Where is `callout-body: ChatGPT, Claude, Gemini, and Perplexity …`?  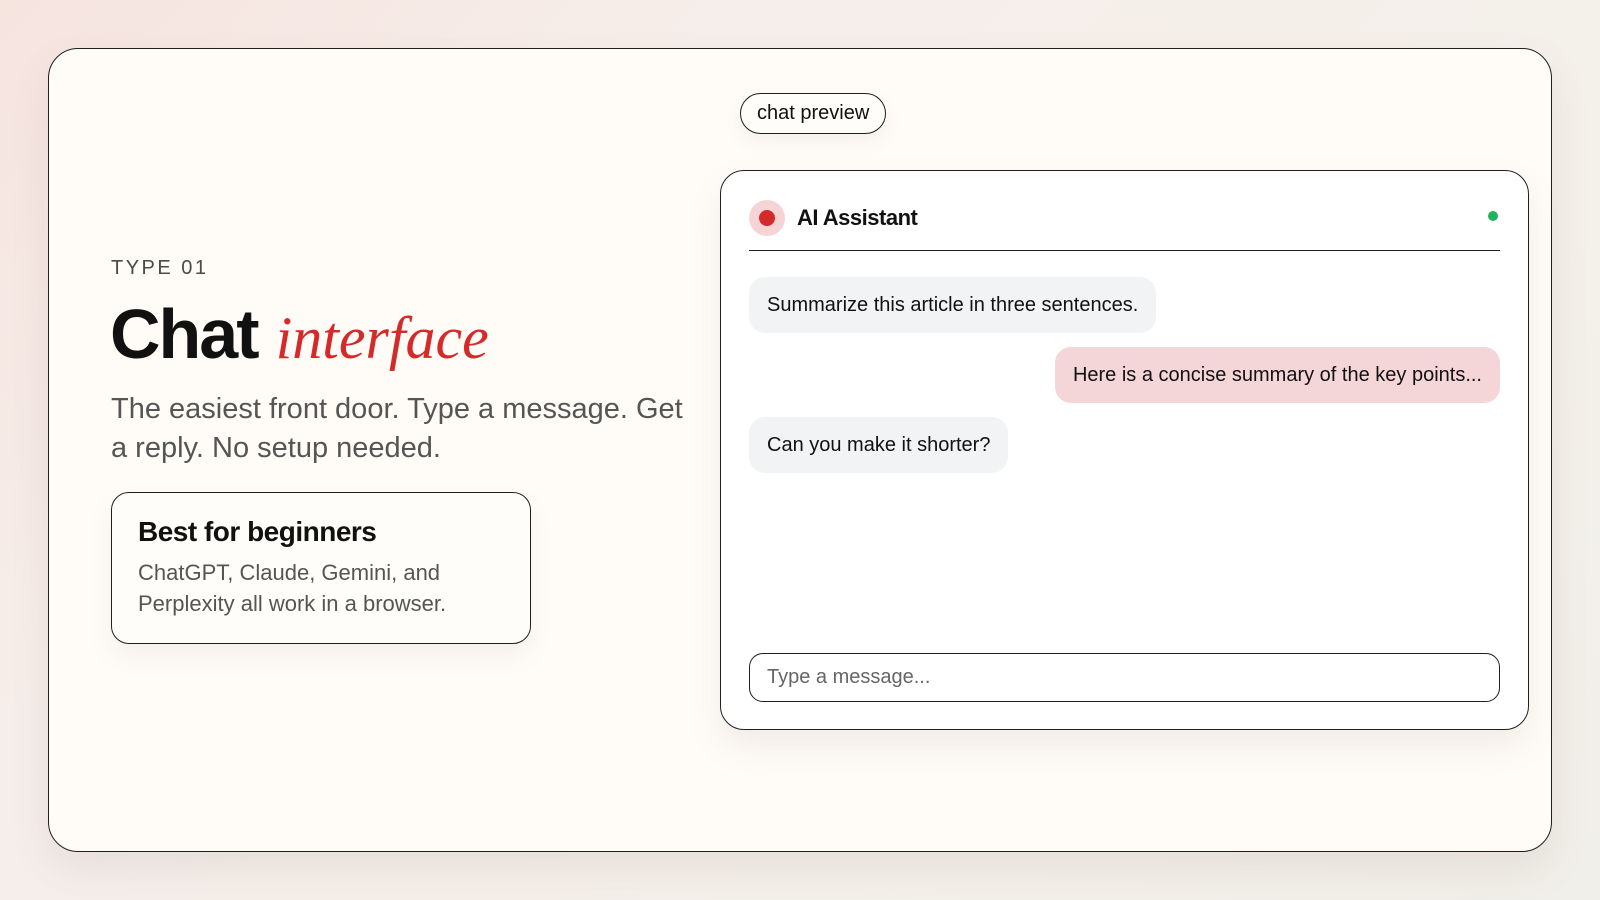
callout-body: ChatGPT, Claude, Gemini, and Perplexity … is located at coordinates (292, 588).